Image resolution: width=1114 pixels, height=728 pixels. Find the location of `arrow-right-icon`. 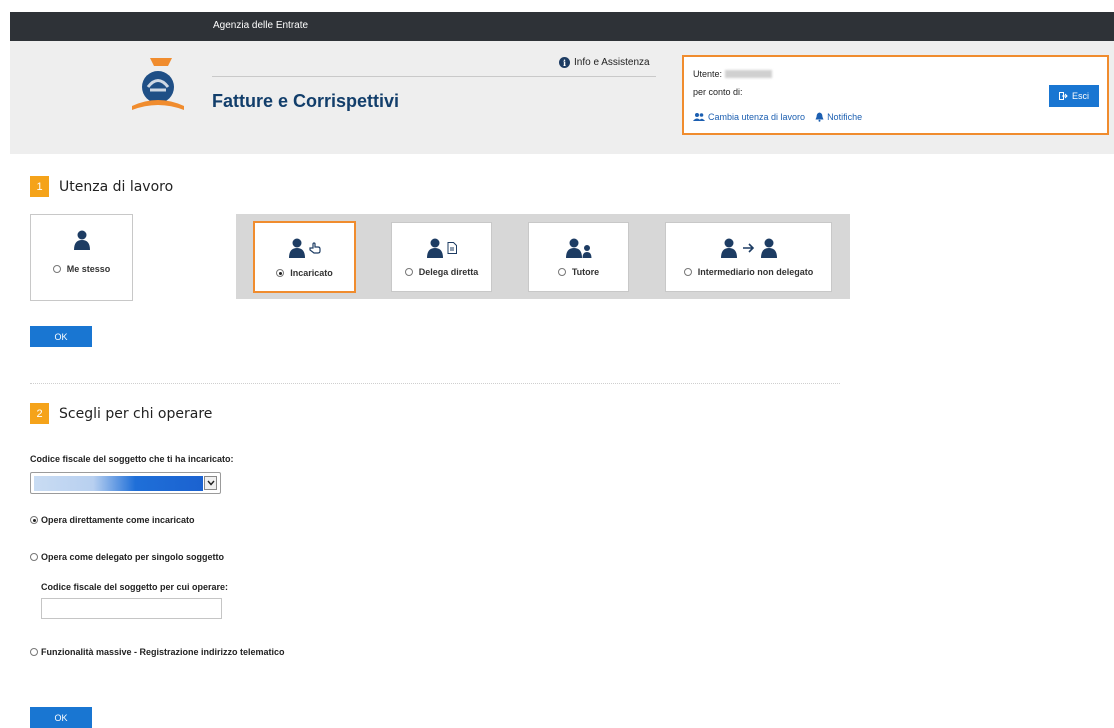

arrow-right-icon is located at coordinates (748, 248).